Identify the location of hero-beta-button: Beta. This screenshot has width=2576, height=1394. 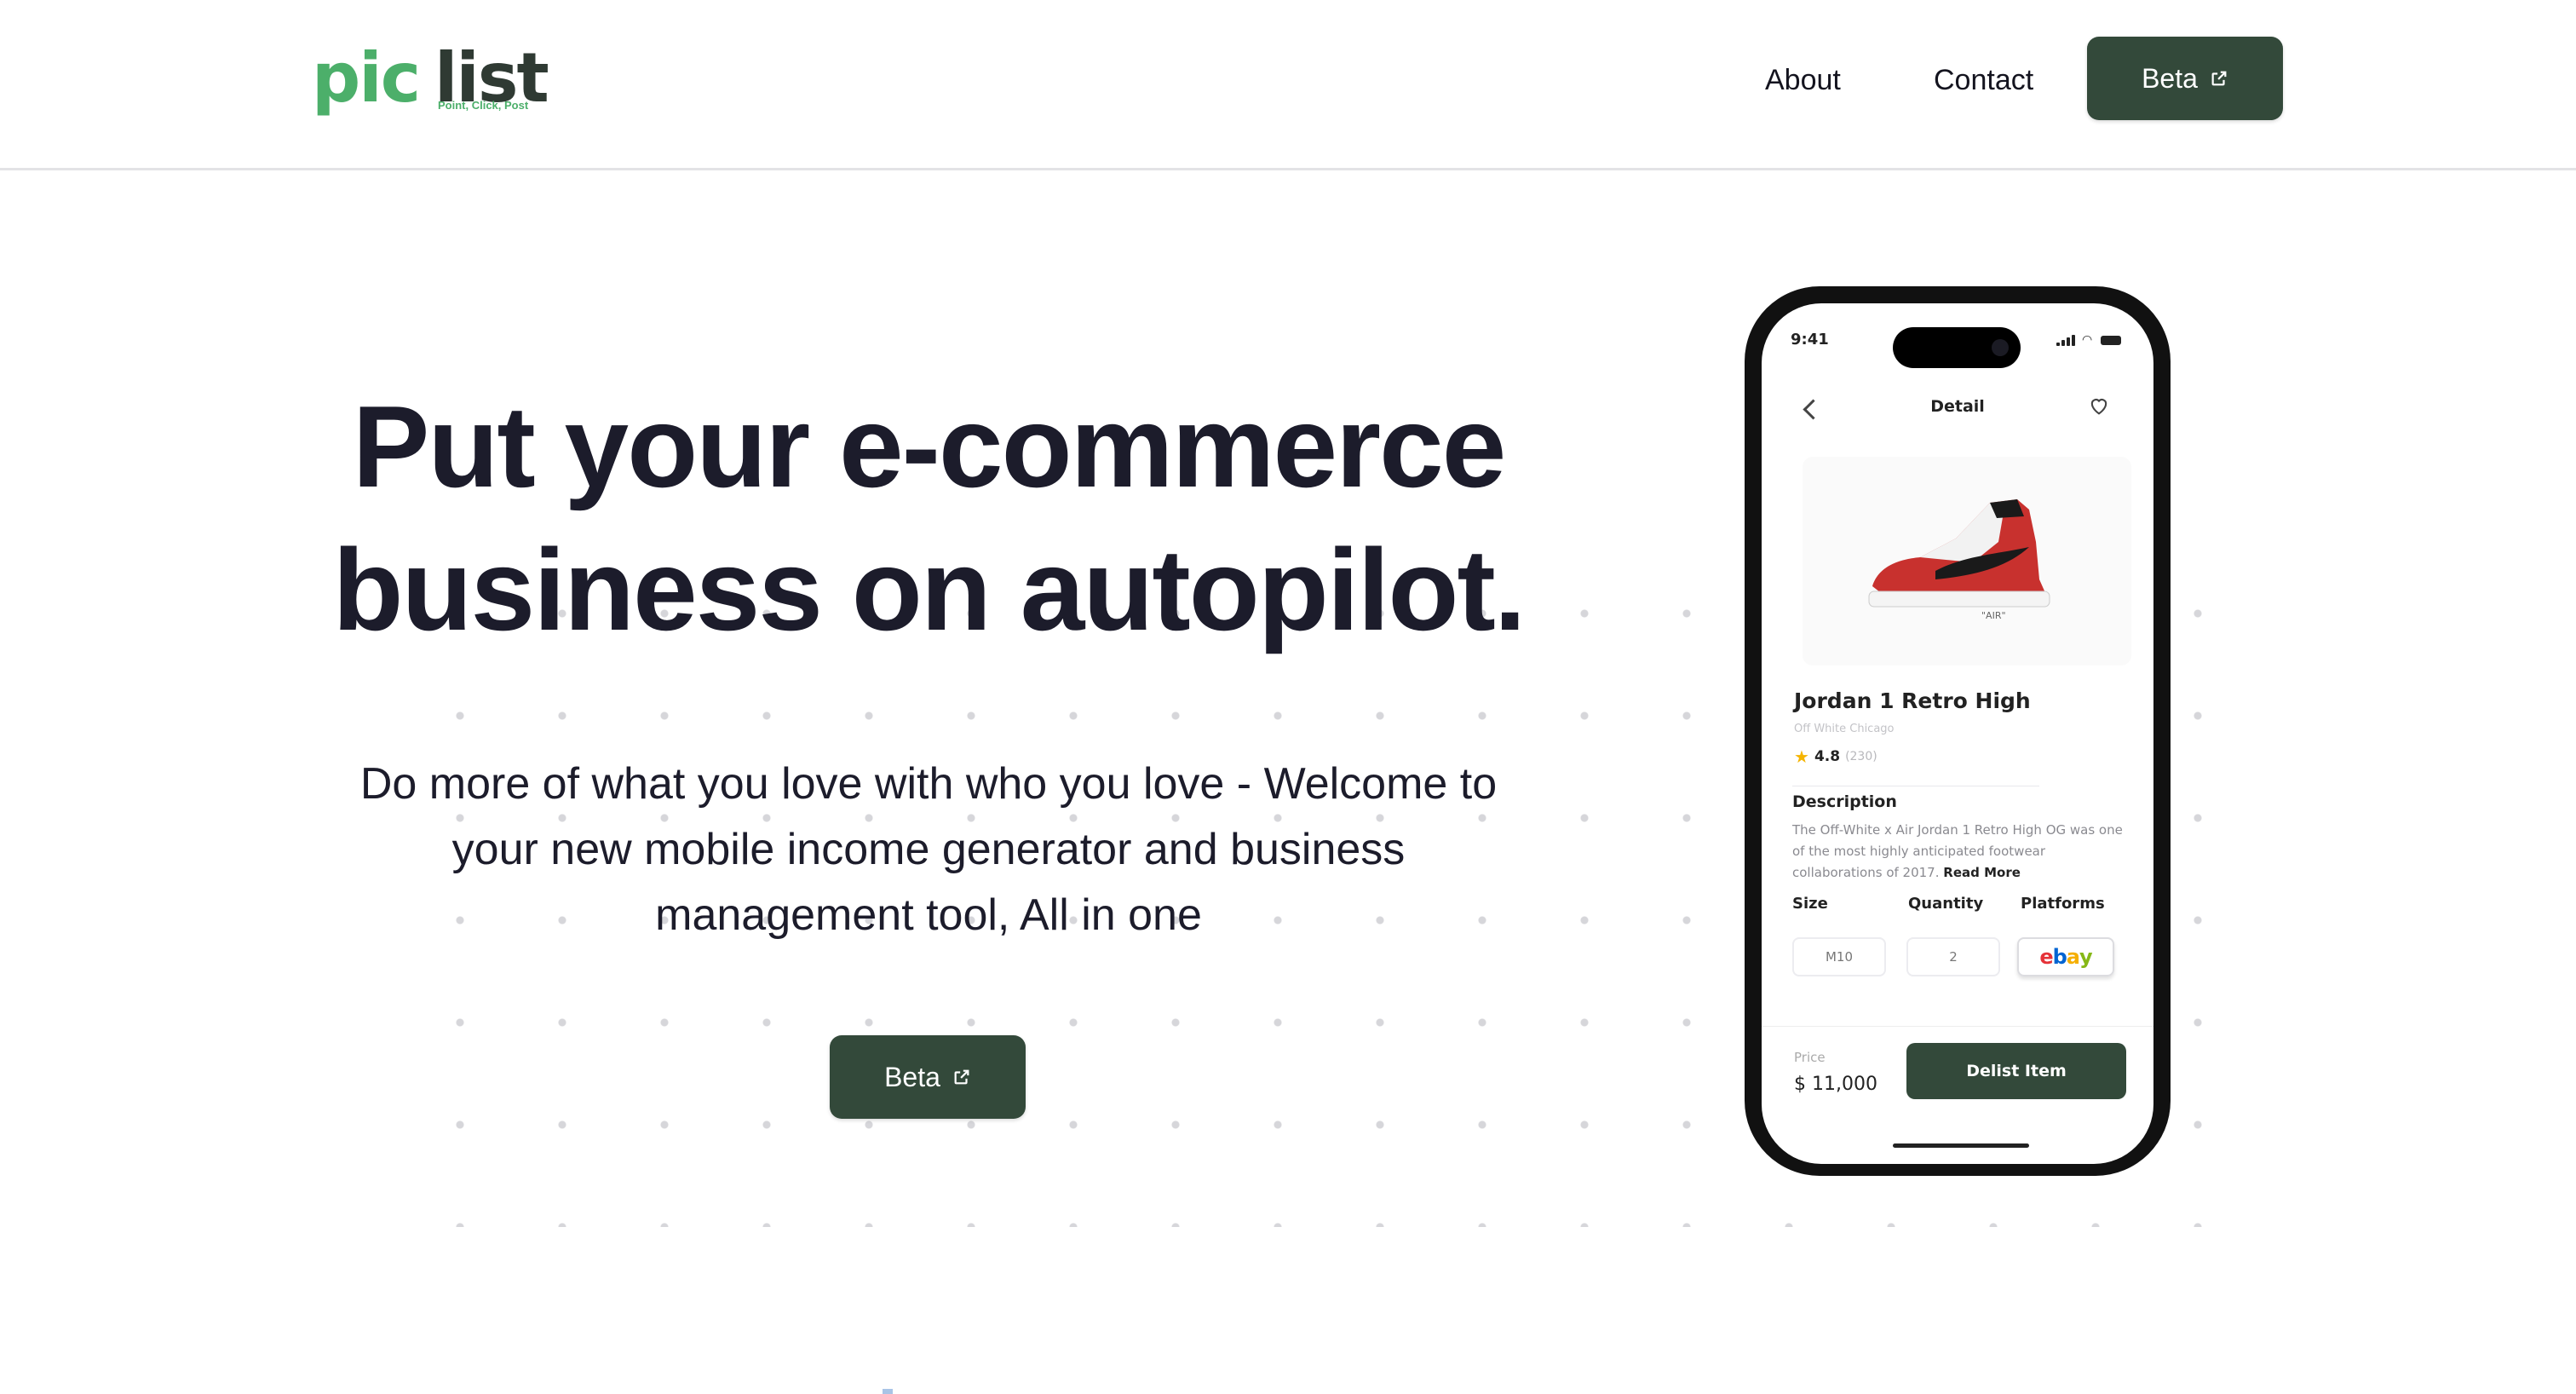
(928, 1077).